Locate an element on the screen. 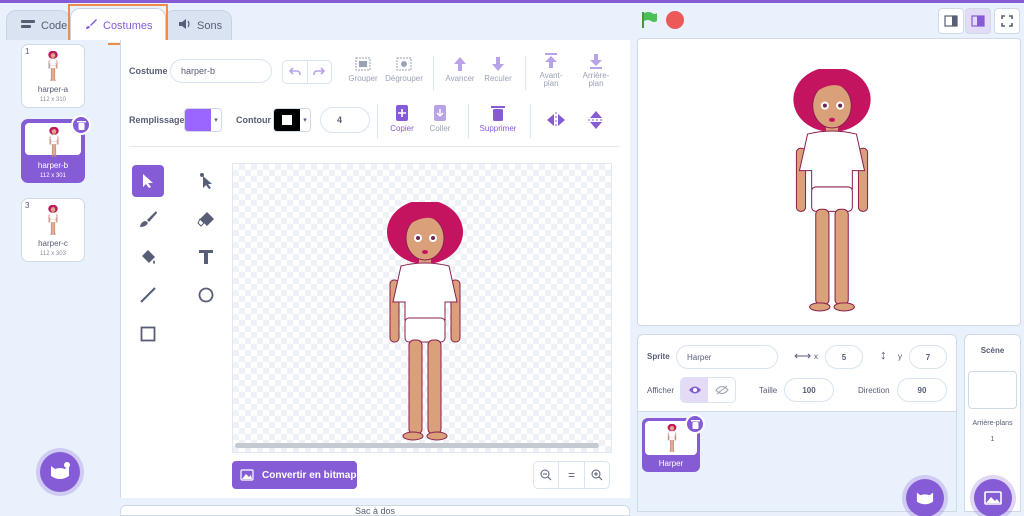  costume-size: 112 x 301 is located at coordinates (53, 176).